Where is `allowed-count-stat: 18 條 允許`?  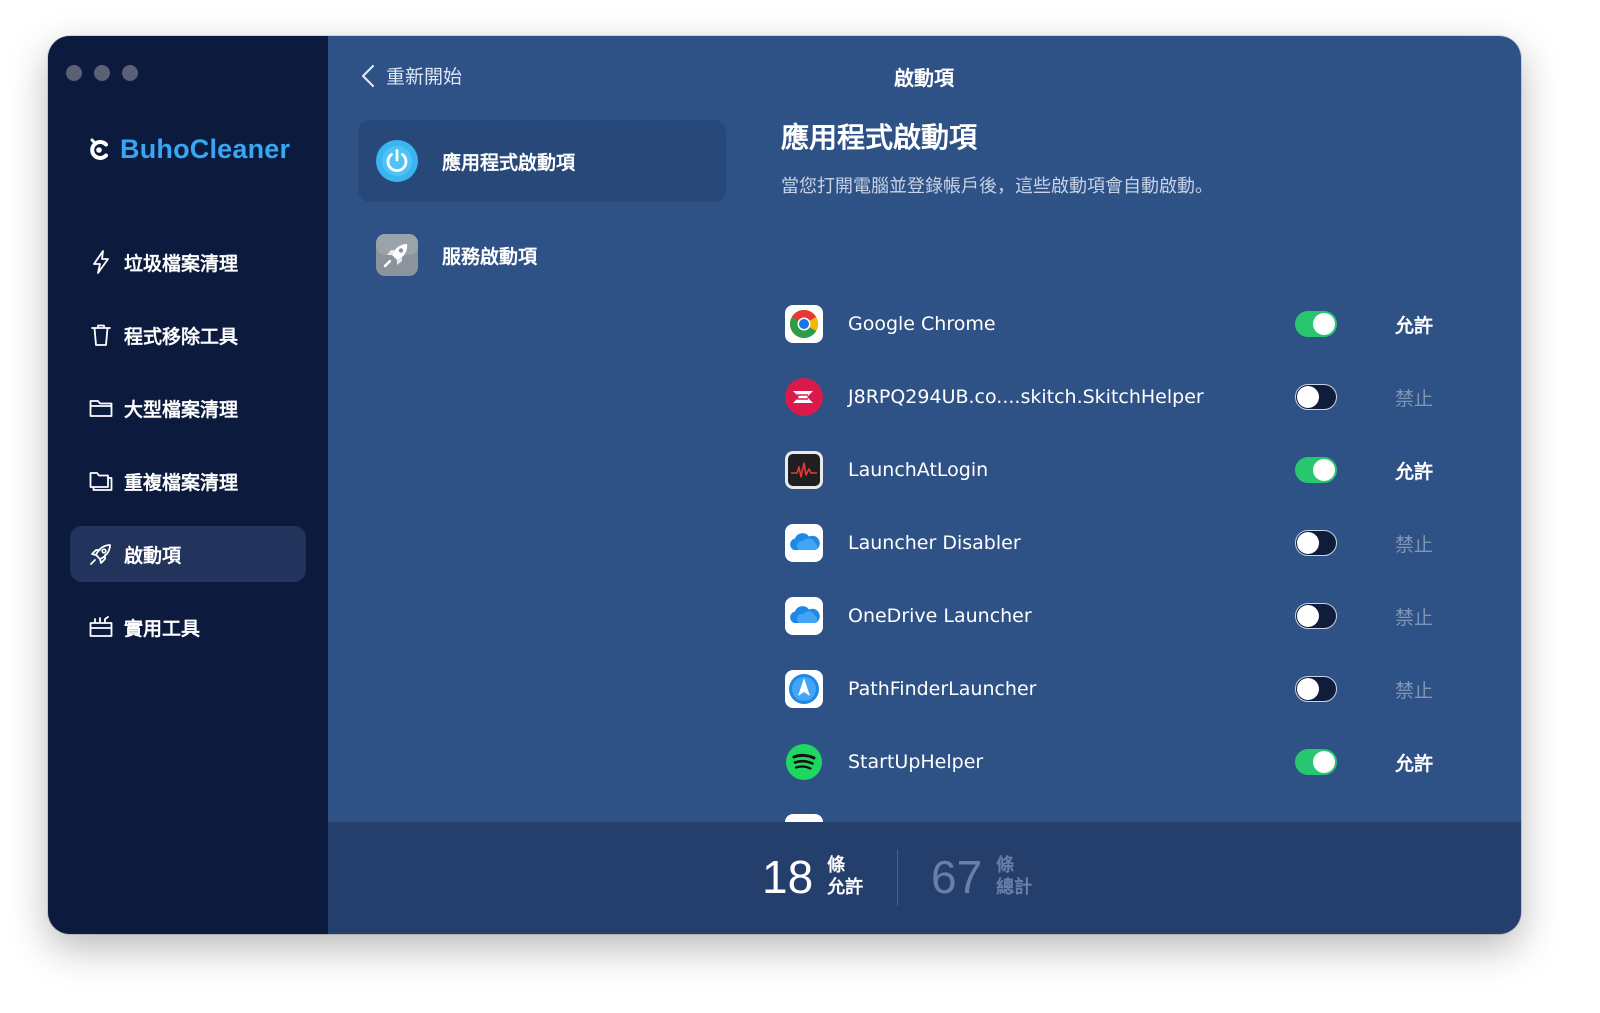
allowed-count-stat: 18 條 允許 is located at coordinates (812, 877).